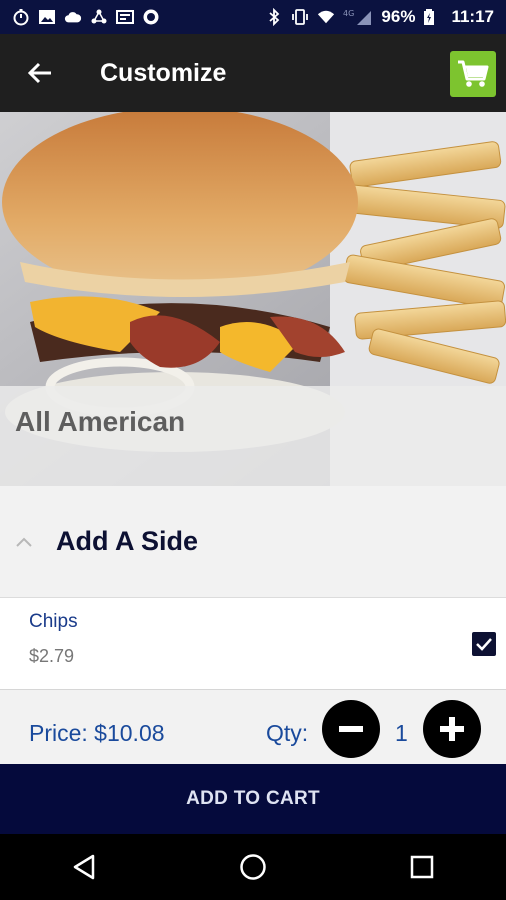  Describe the element at coordinates (52, 656) in the screenshot. I see `option-price: $2.79` at that location.